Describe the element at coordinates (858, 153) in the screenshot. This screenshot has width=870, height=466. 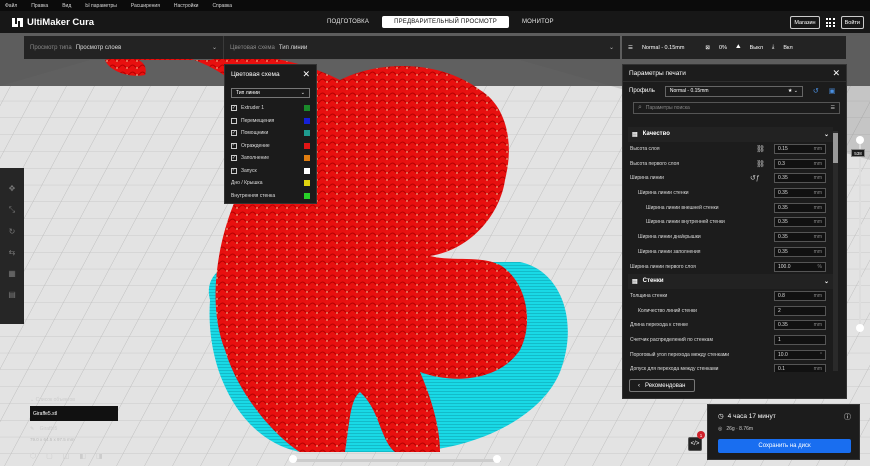
I see `layer-number: 538` at that location.